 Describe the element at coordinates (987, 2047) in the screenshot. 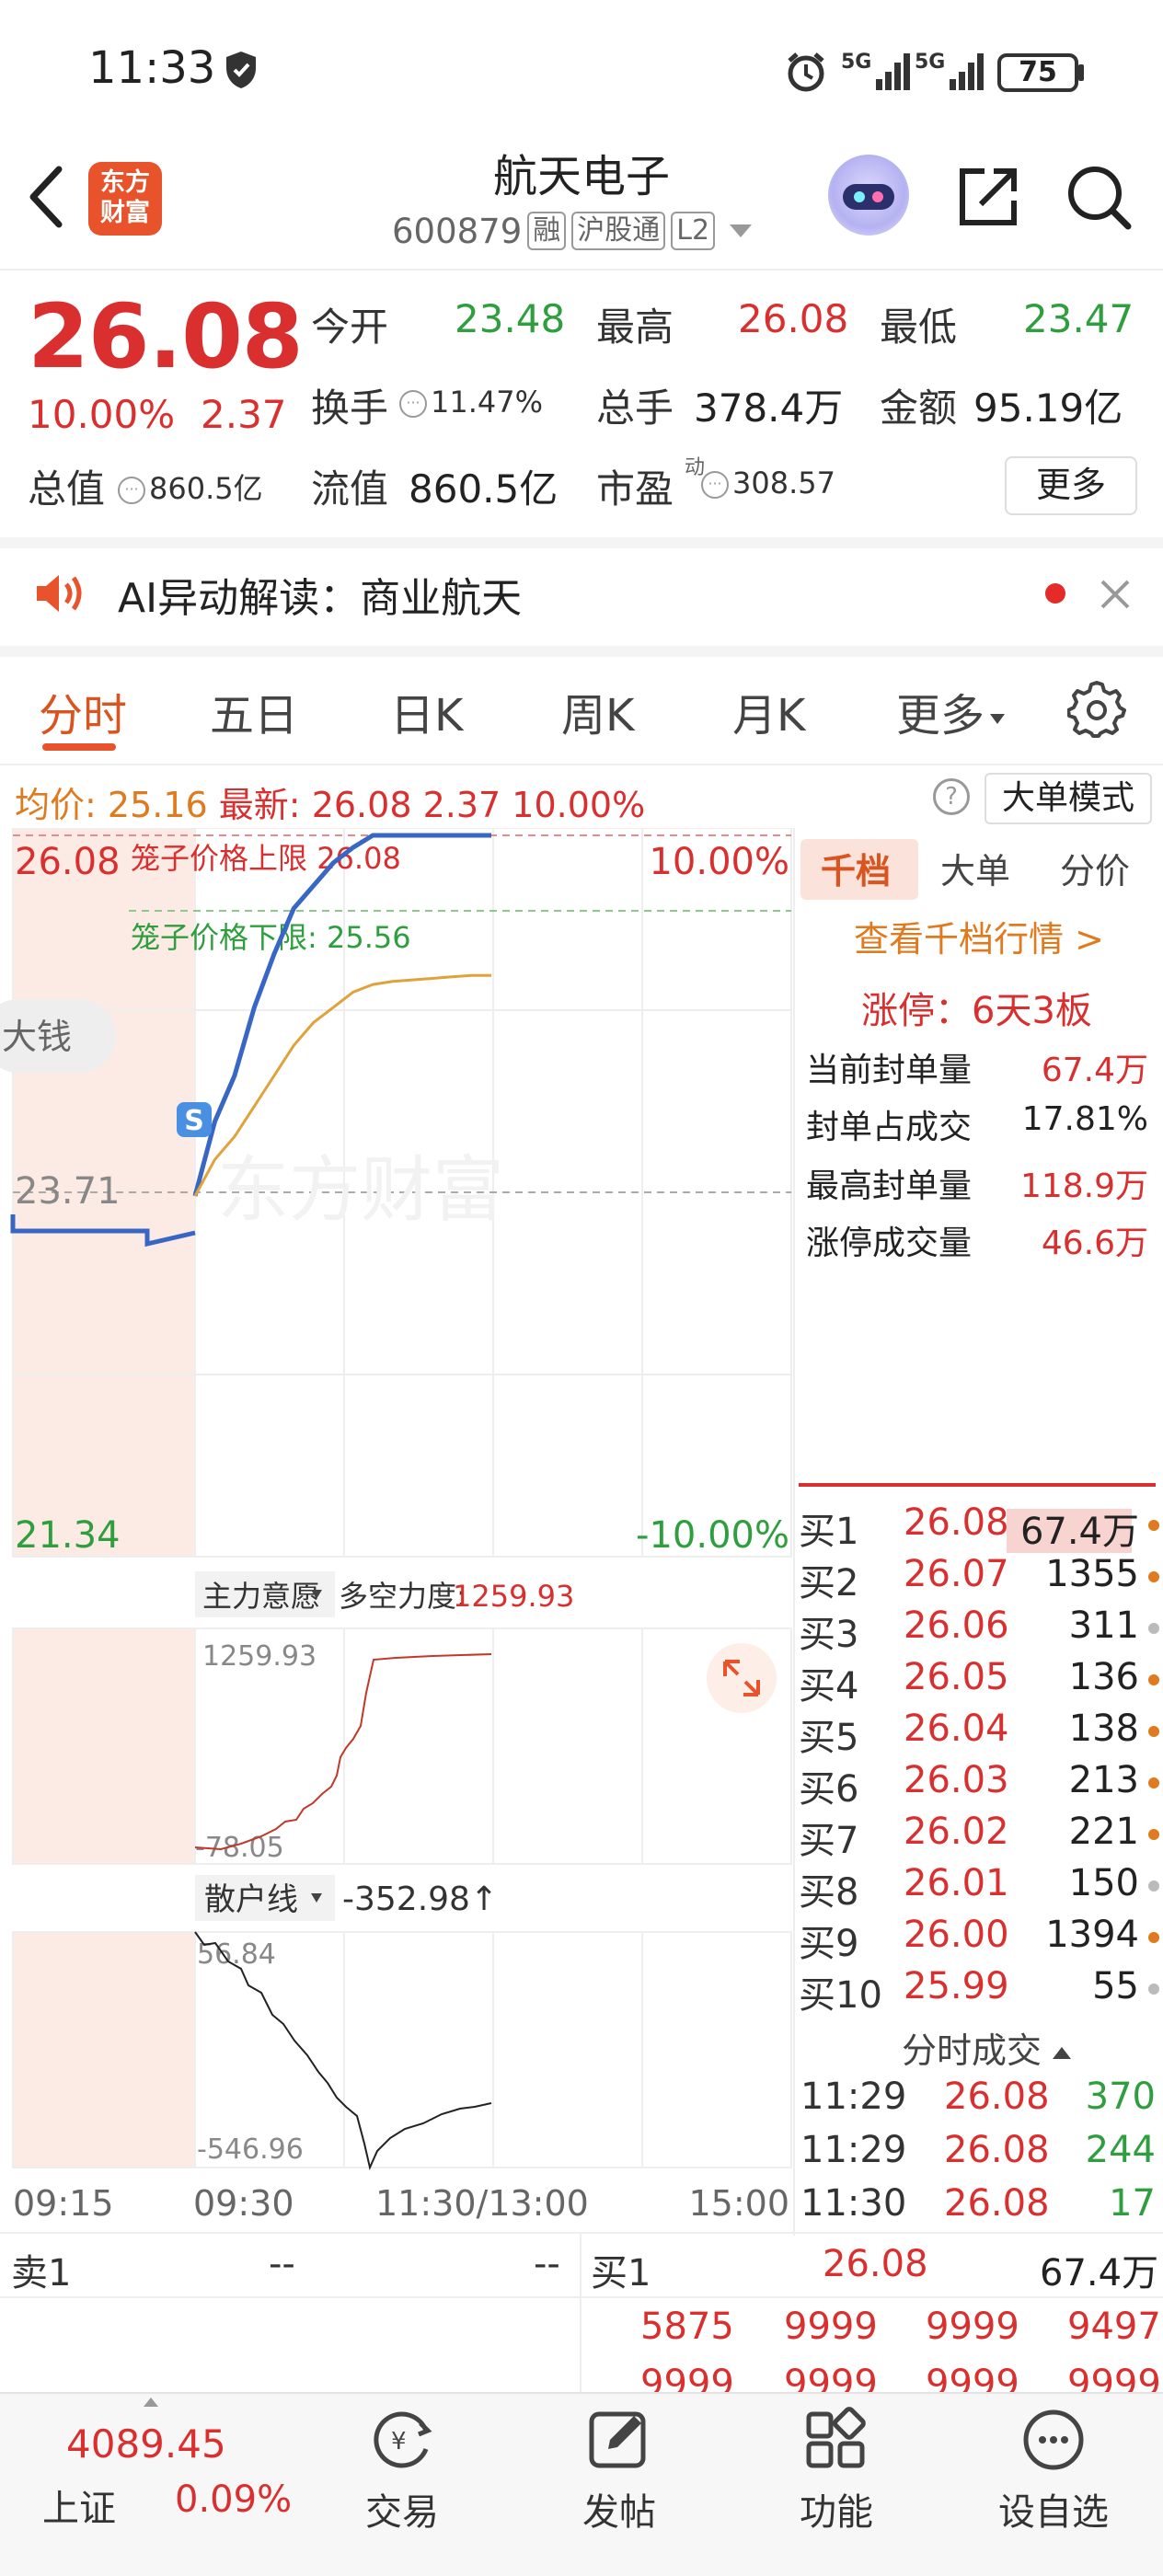

I see `tick-trades-header: 分时成交` at that location.